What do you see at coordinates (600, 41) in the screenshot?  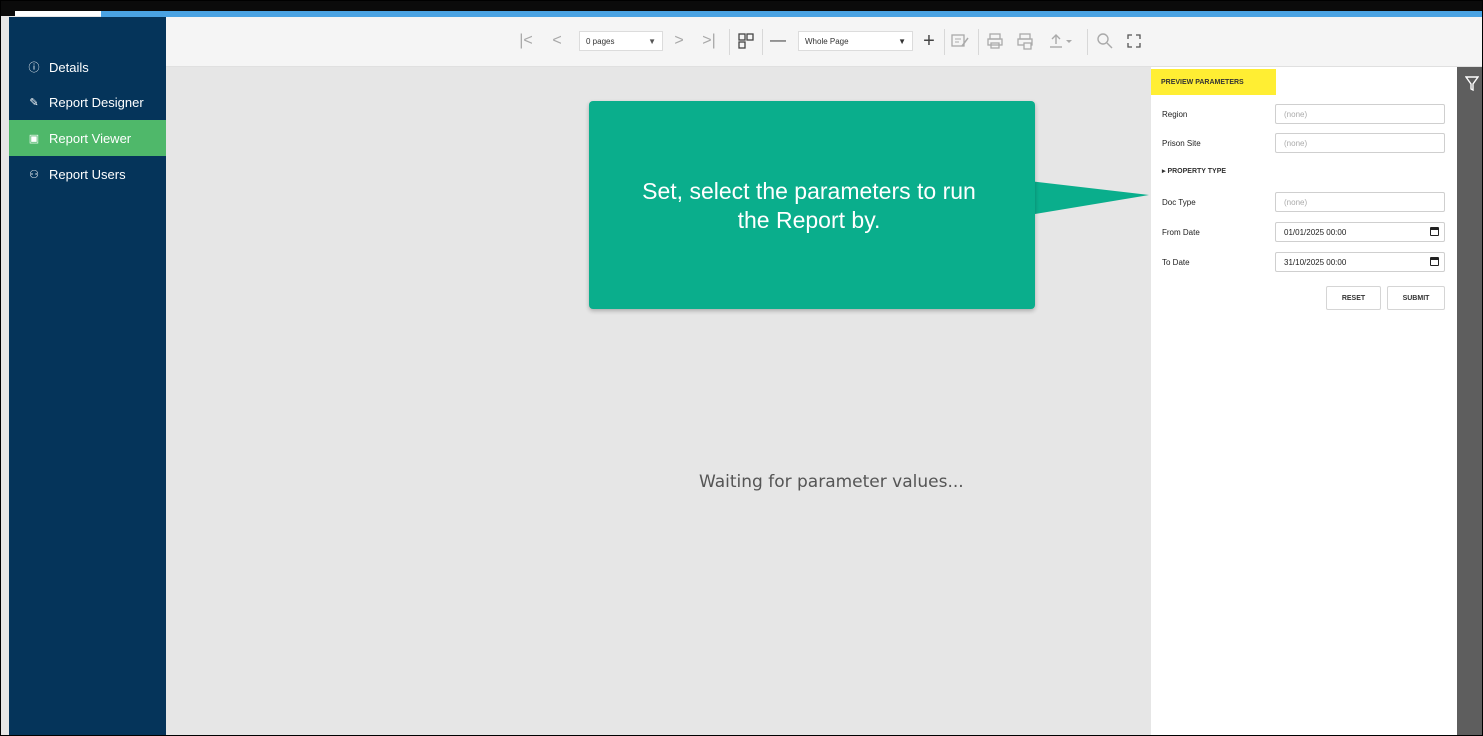 I see `pages-select-value: 0 pages` at bounding box center [600, 41].